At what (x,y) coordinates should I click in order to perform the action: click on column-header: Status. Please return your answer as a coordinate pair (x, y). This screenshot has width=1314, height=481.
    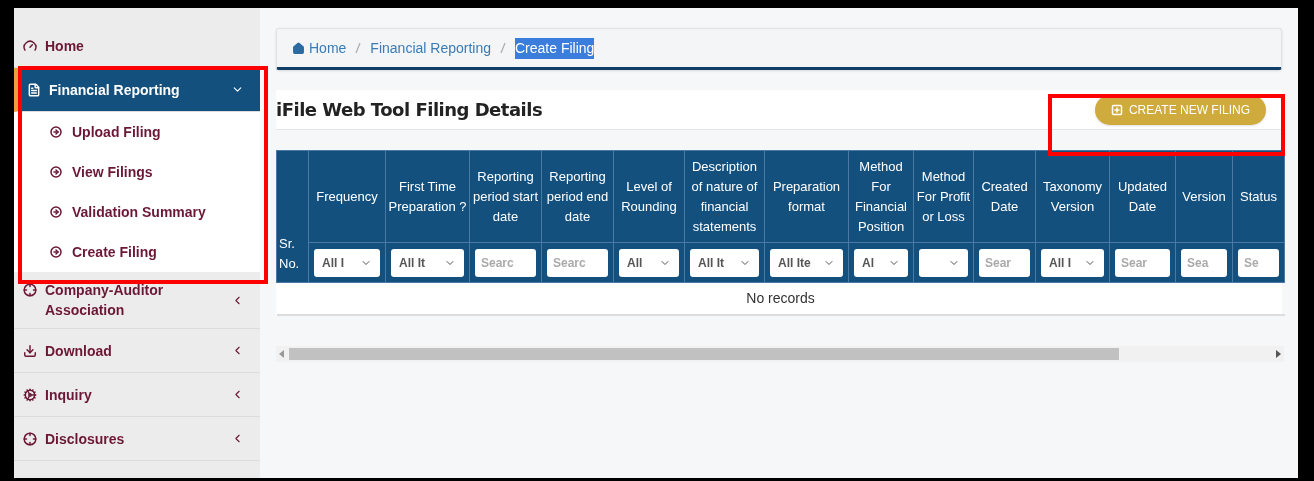
    Looking at the image, I should click on (1258, 196).